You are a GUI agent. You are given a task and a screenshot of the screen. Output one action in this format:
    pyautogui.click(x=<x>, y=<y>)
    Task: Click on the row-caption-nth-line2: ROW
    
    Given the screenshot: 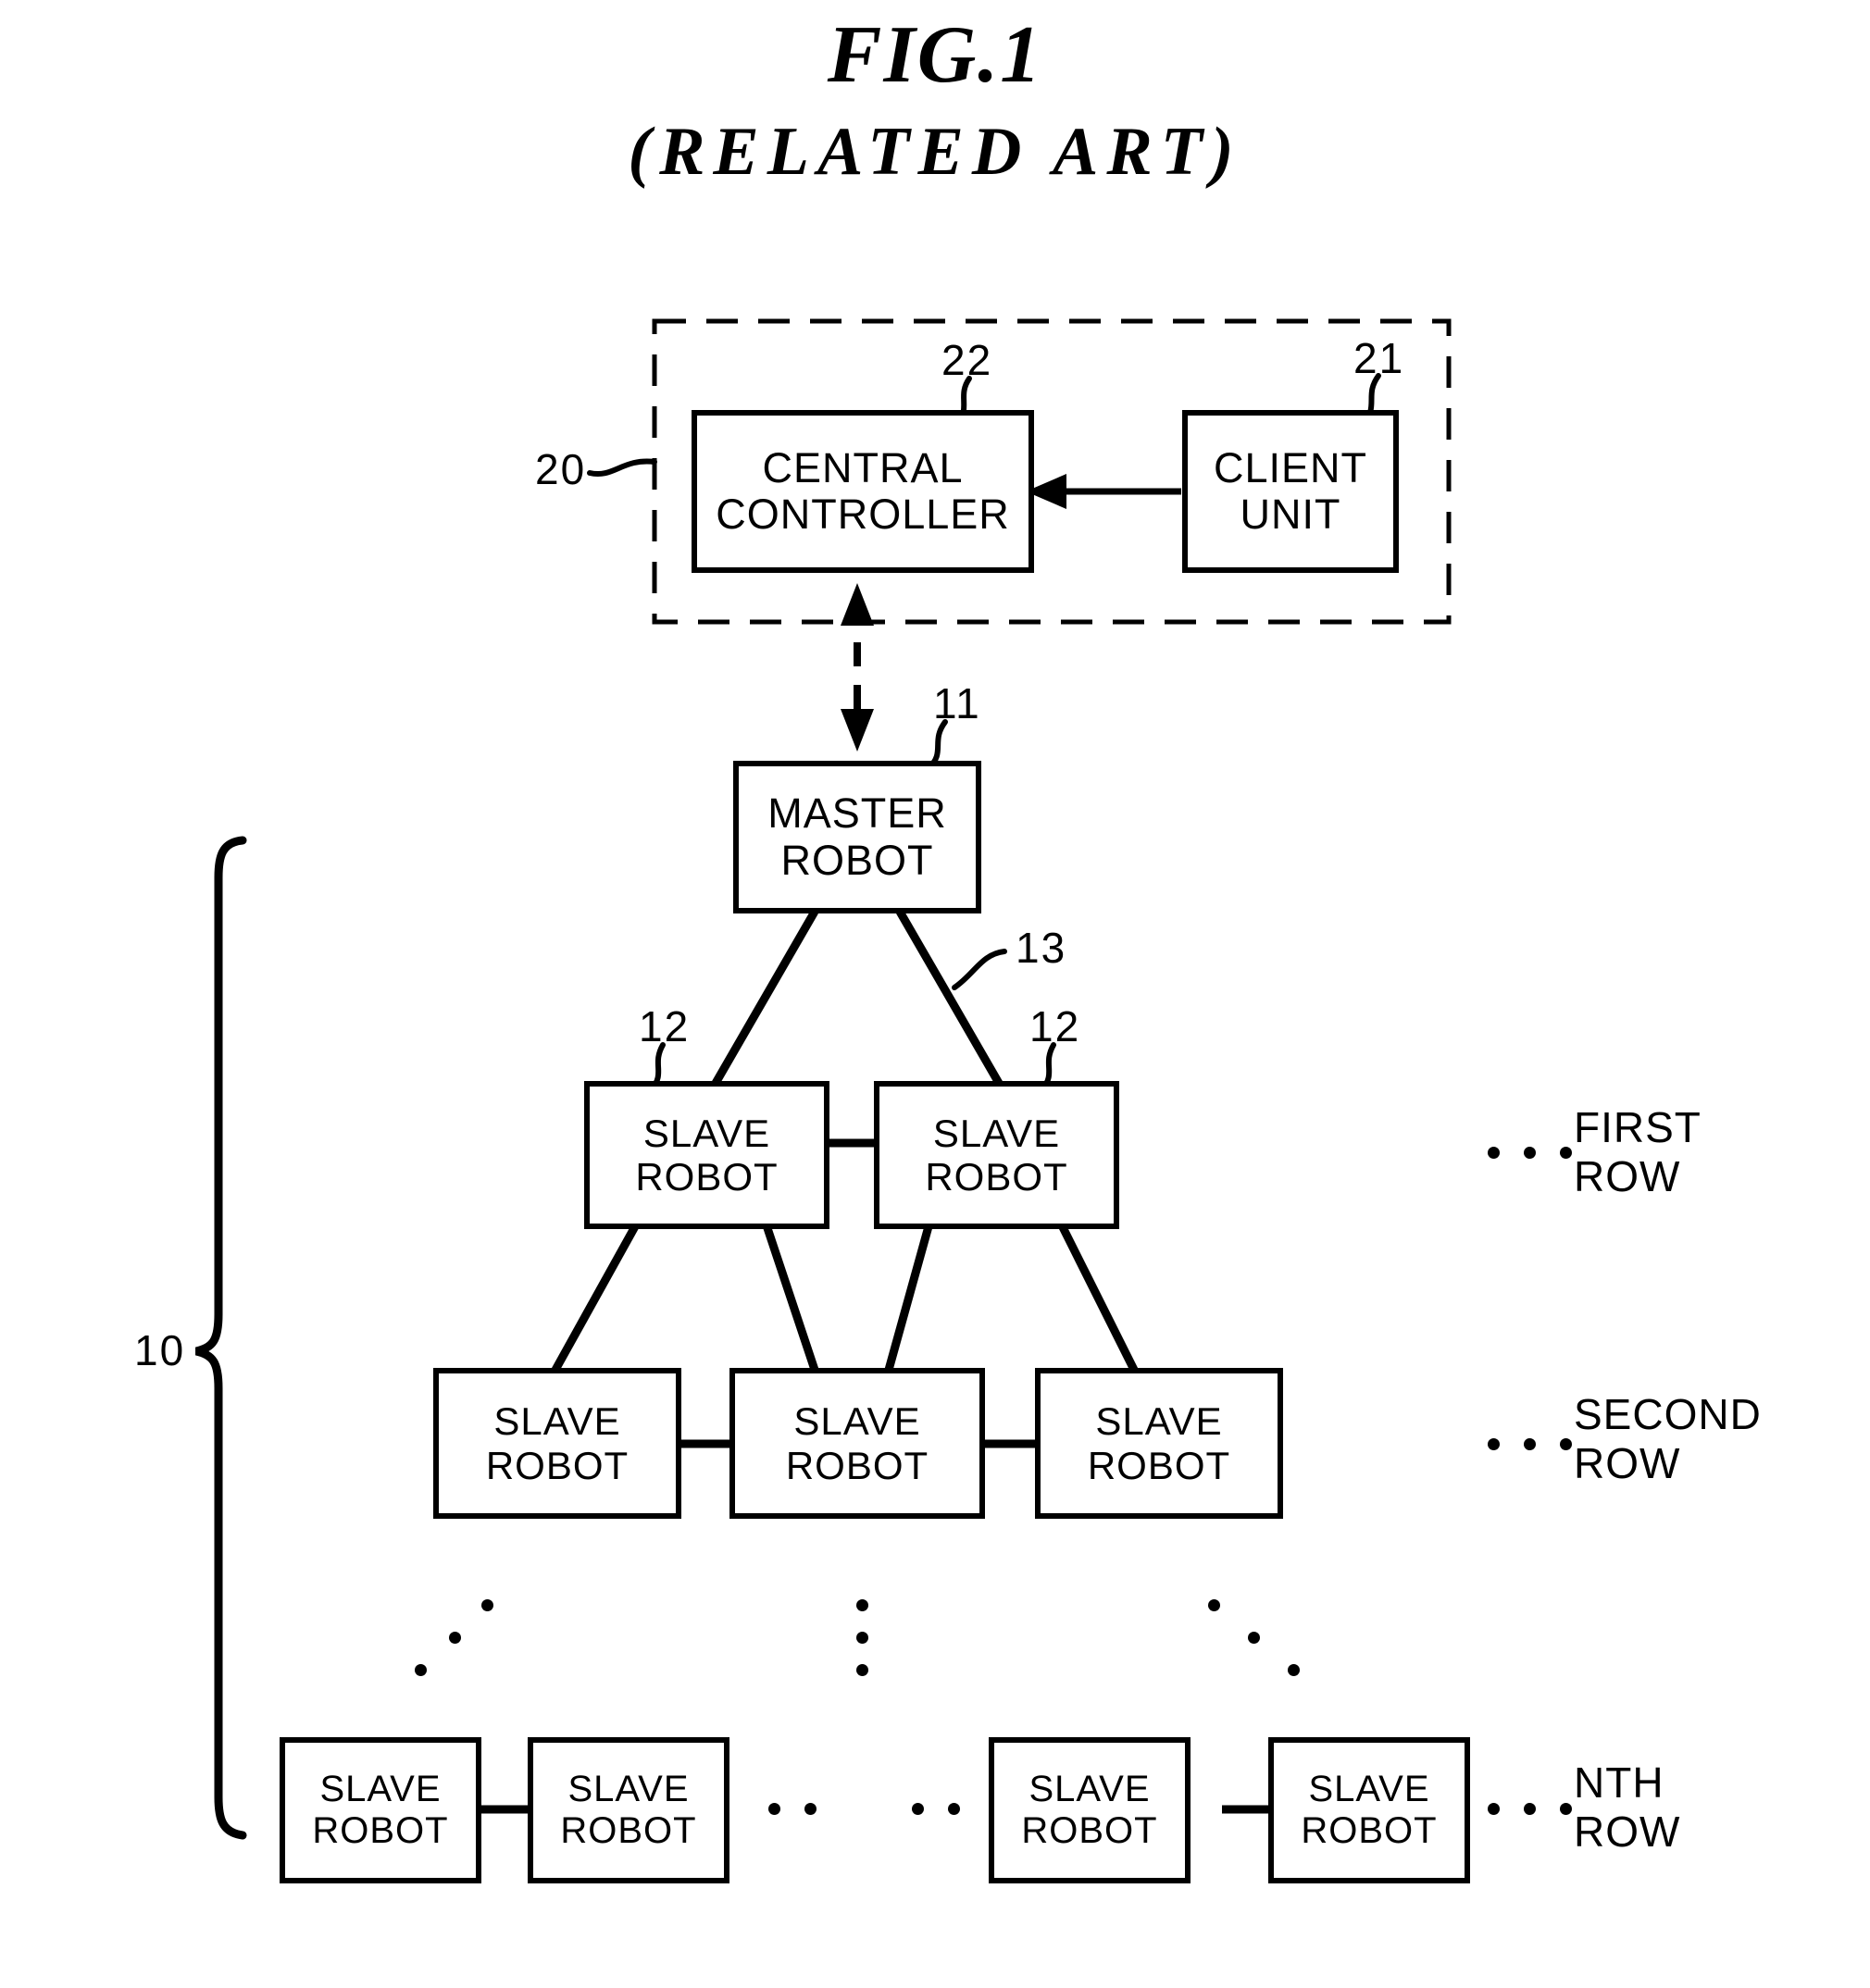 What is the action you would take?
    pyautogui.click(x=1628, y=1832)
    